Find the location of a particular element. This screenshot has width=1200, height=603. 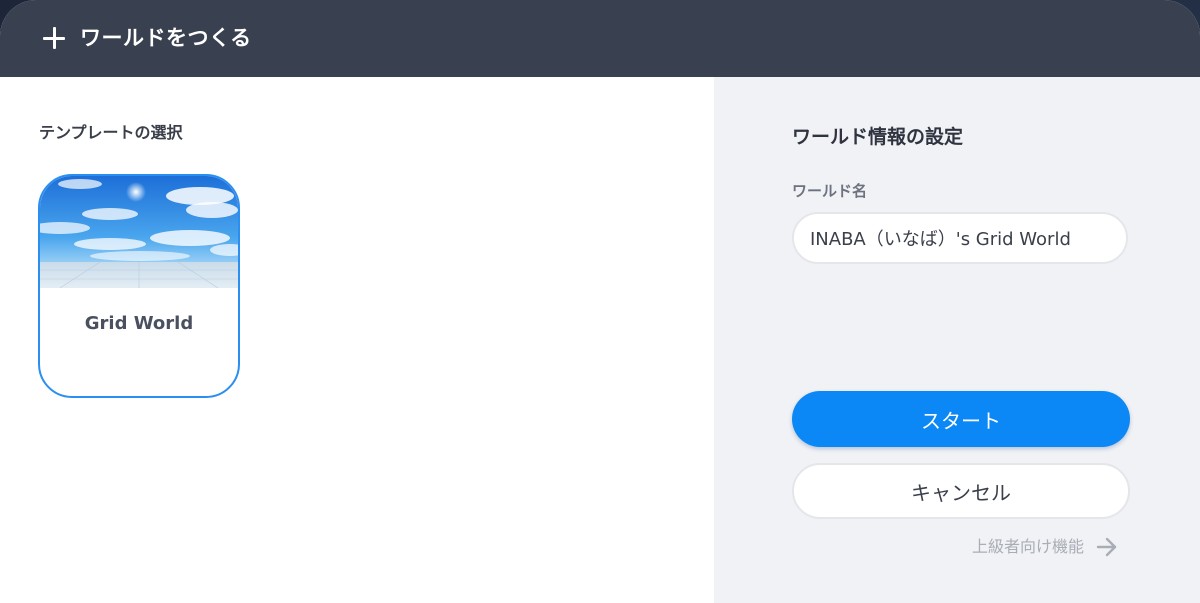

advanced-features-label: 上級者向け機能 is located at coordinates (1028, 546).